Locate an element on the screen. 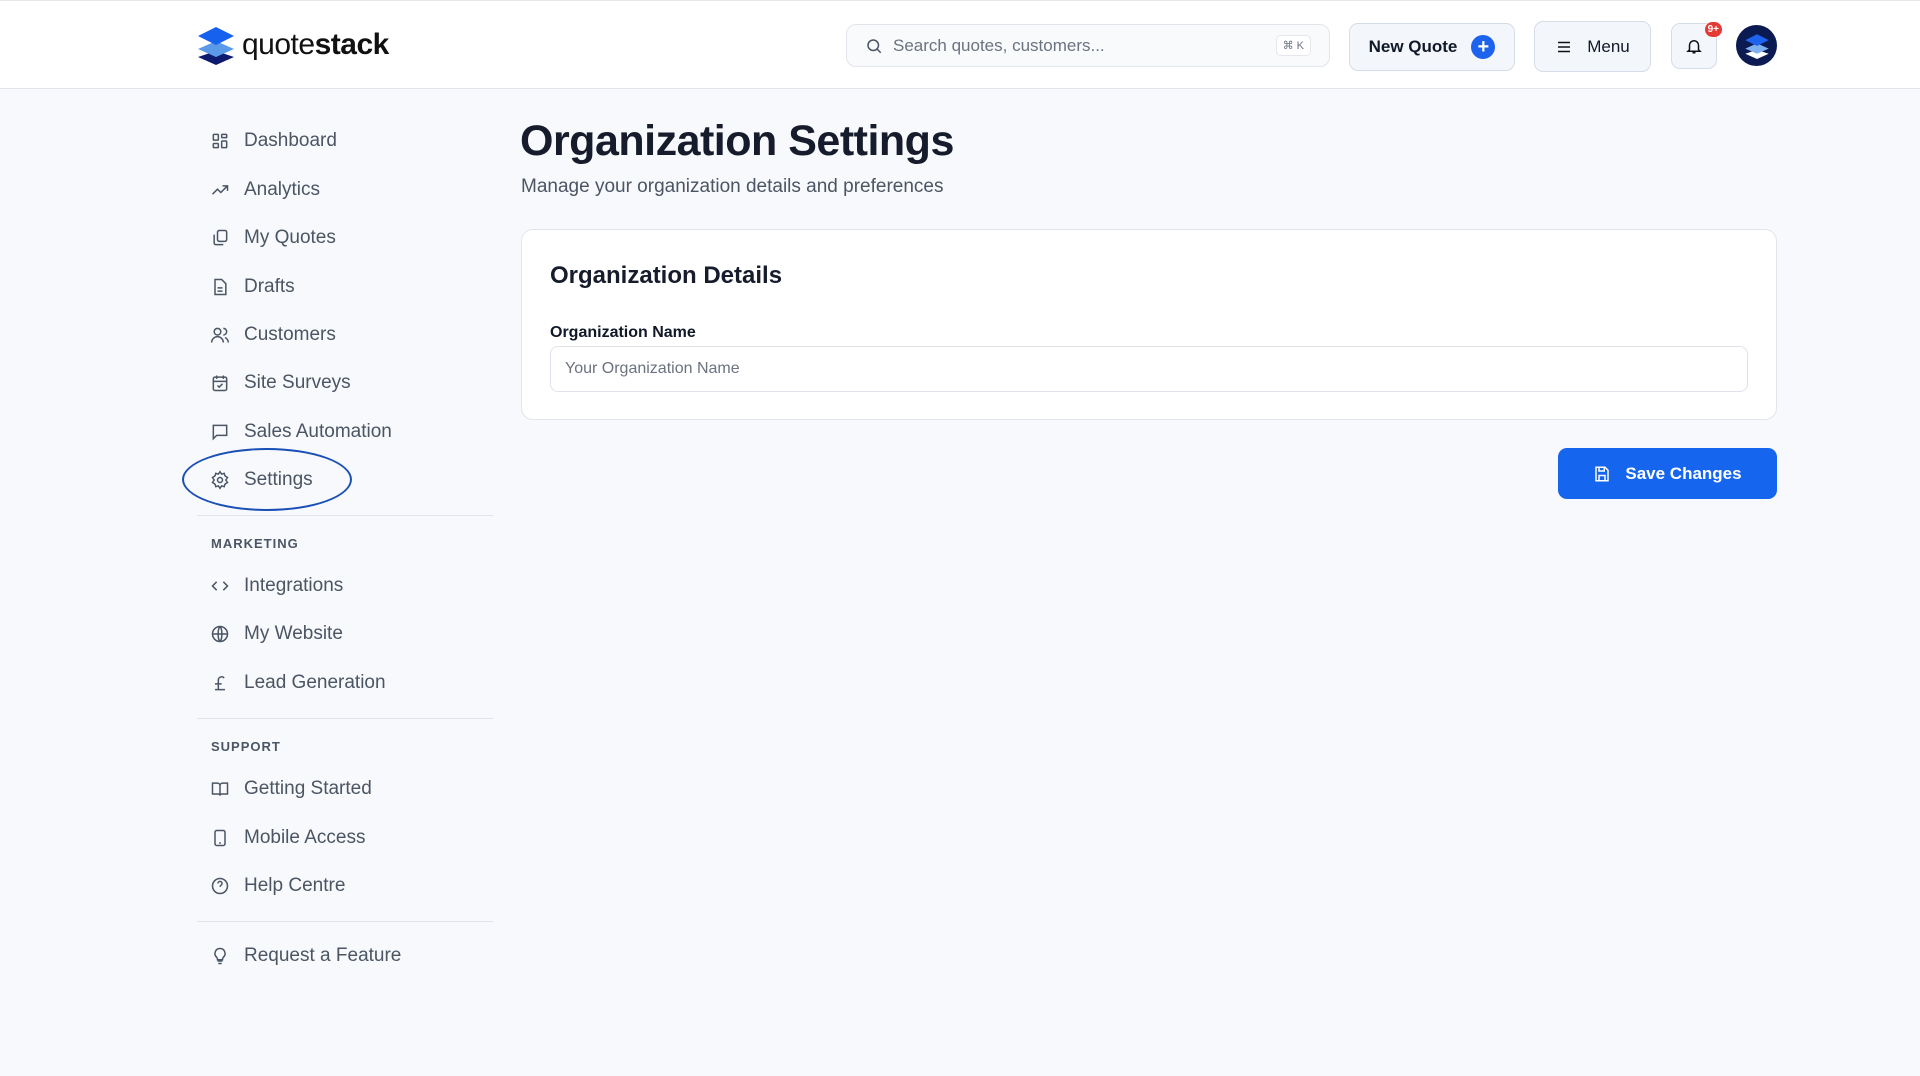  page-title: Organization Settings is located at coordinates (737, 141).